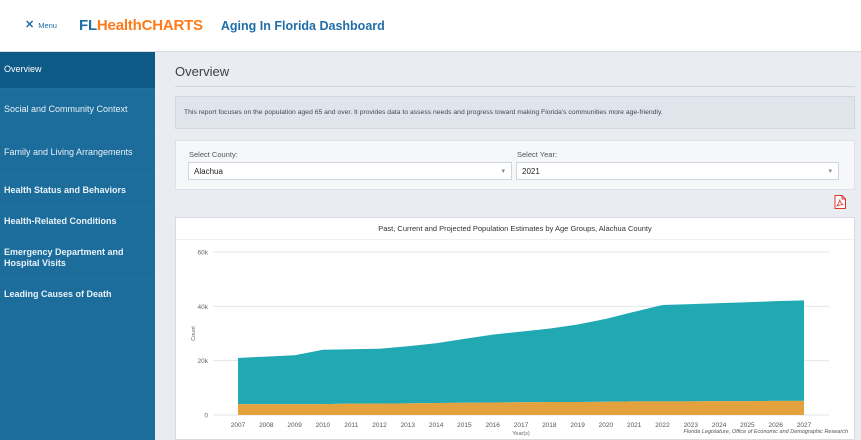 The width and height of the screenshot is (861, 440). Describe the element at coordinates (266, 425) in the screenshot. I see `x-tick-label: 2008` at that location.